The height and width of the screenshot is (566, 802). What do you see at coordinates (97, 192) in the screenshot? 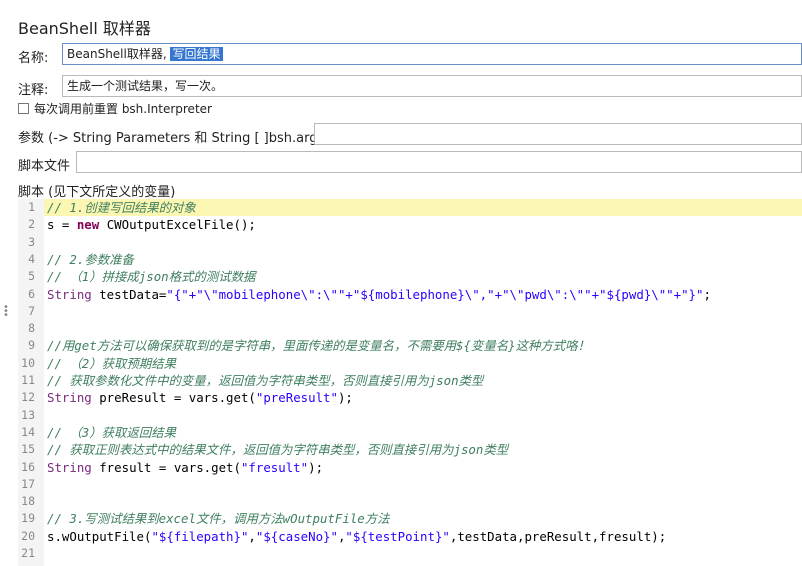
I see `script-label: 脚本 (见下文所定义的变量)` at bounding box center [97, 192].